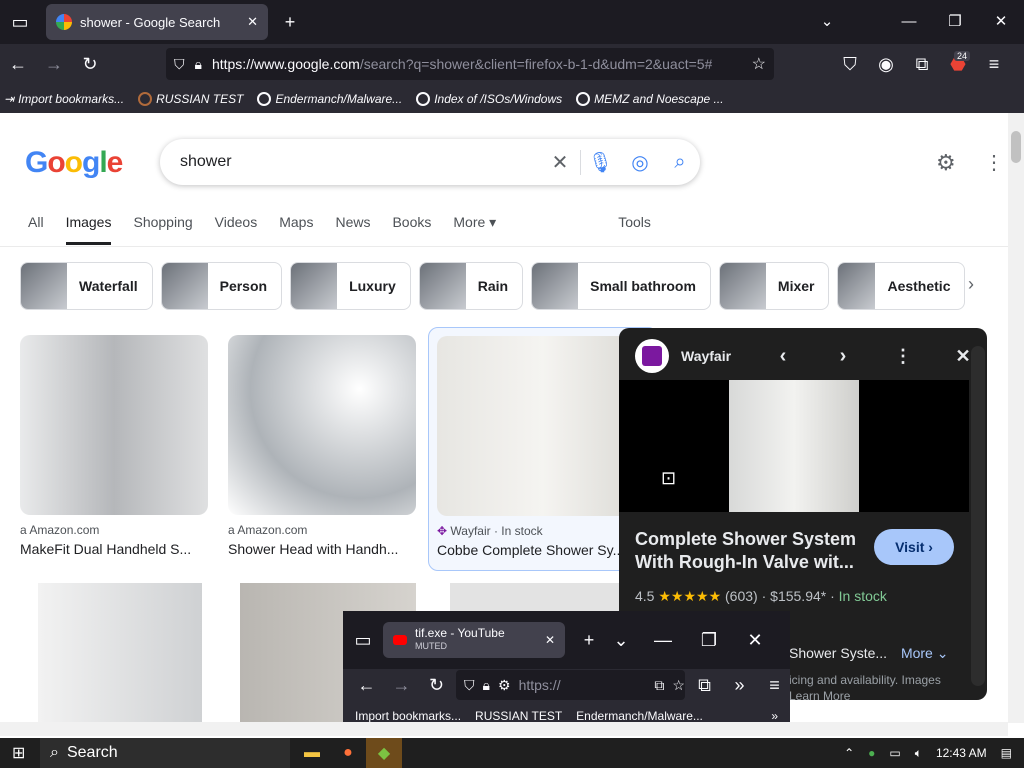 The height and width of the screenshot is (768, 1024). I want to click on chip-mixer: Mixer, so click(774, 286).